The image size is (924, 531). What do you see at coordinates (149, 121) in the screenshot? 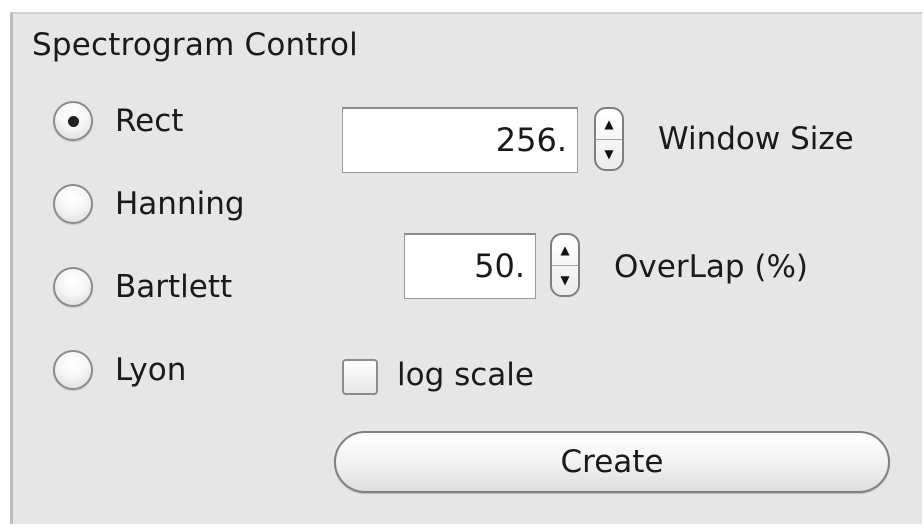
I see `radio-label-rect: Rect` at bounding box center [149, 121].